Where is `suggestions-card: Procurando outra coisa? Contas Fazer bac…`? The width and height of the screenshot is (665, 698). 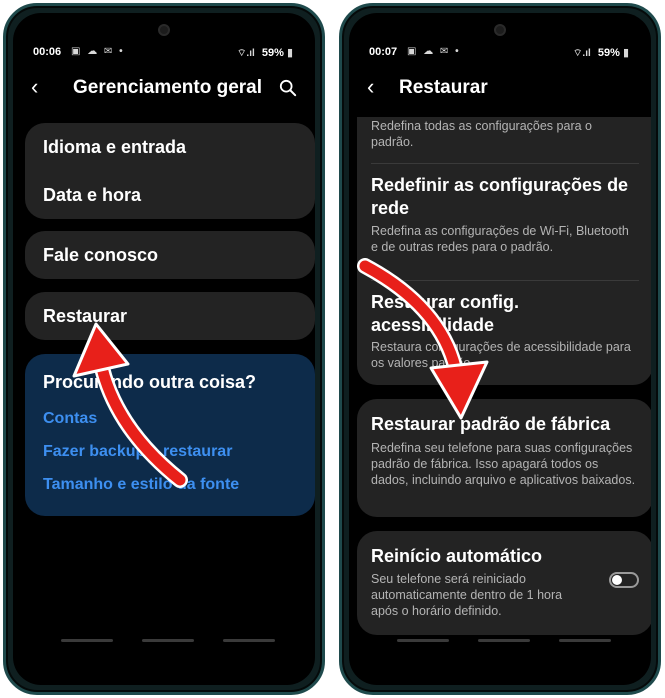 suggestions-card: Procurando outra coisa? Contas Fazer bac… is located at coordinates (170, 435).